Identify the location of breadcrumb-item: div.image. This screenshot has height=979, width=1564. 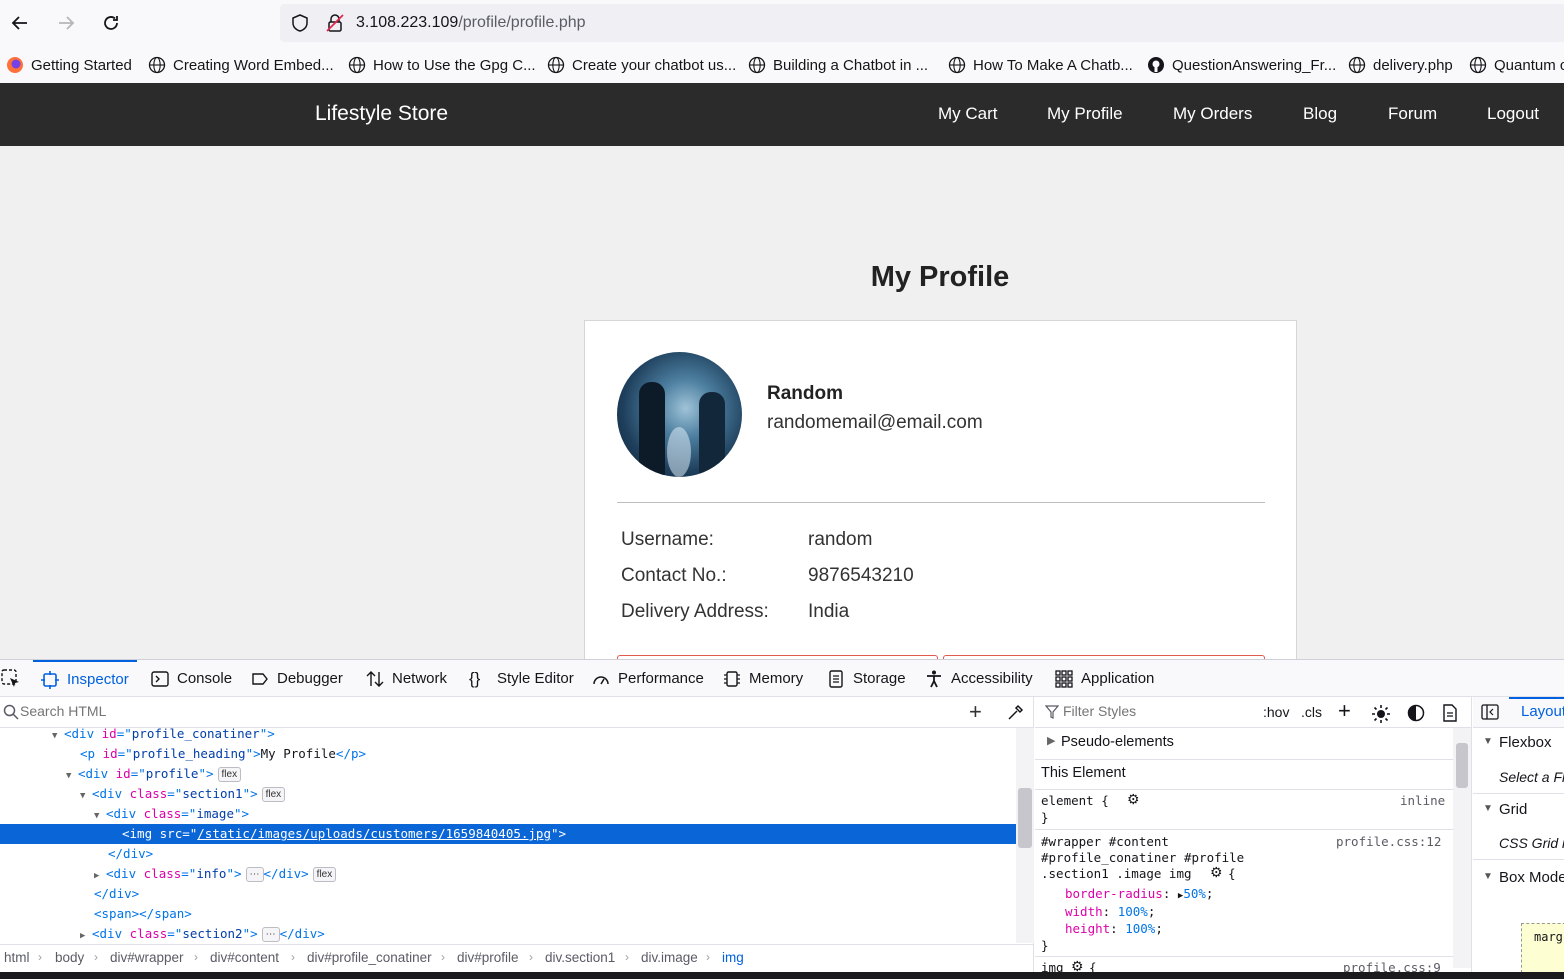
(669, 957).